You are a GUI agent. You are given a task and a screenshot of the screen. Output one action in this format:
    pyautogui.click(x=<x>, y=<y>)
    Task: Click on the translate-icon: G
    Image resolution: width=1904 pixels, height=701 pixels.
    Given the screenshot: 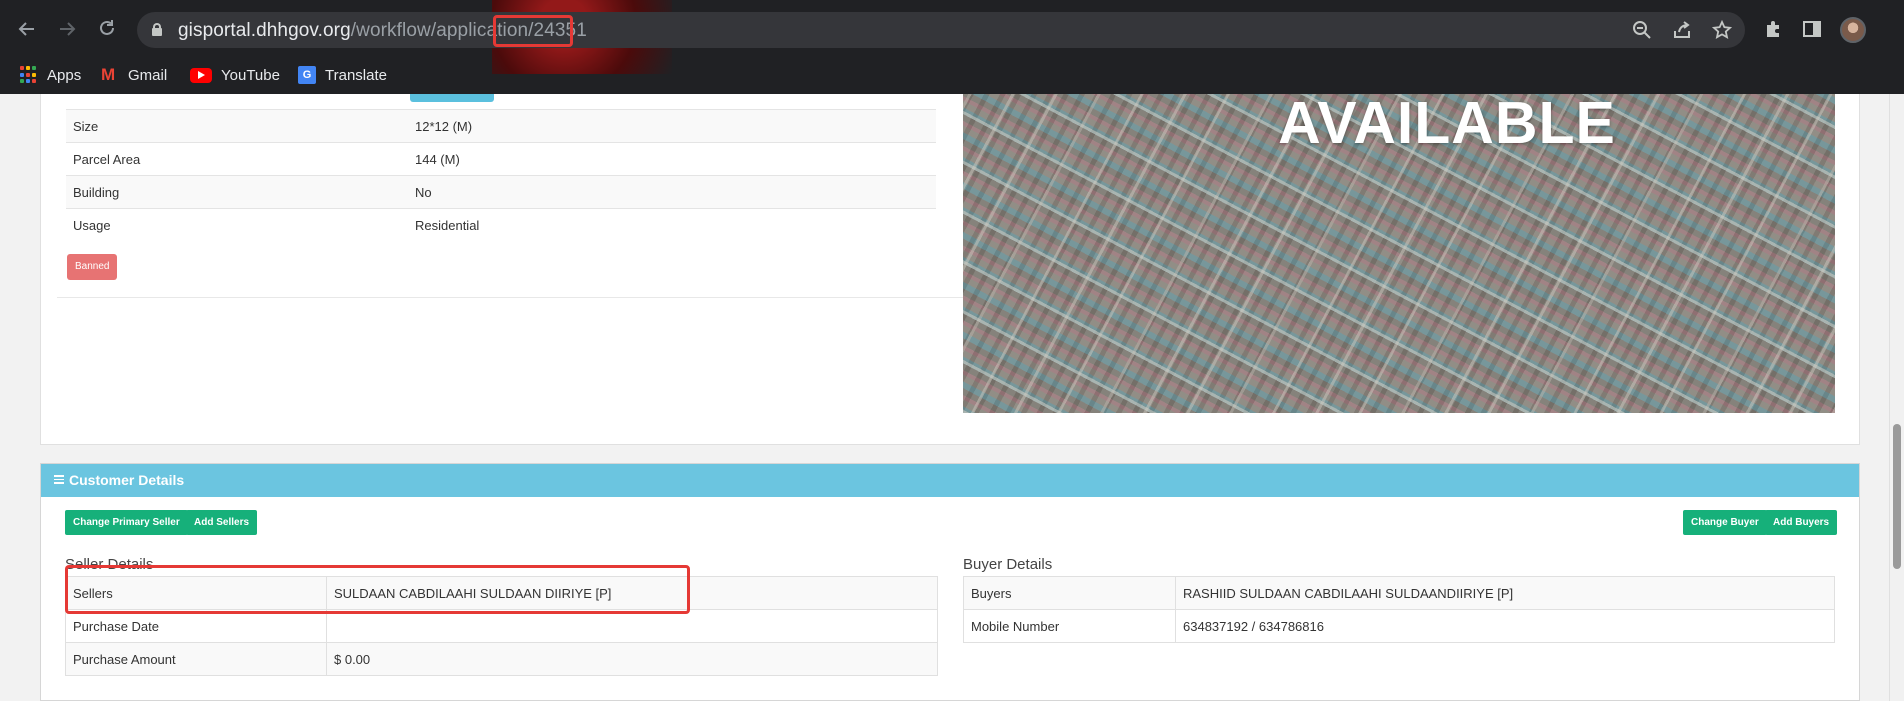 What is the action you would take?
    pyautogui.click(x=307, y=75)
    